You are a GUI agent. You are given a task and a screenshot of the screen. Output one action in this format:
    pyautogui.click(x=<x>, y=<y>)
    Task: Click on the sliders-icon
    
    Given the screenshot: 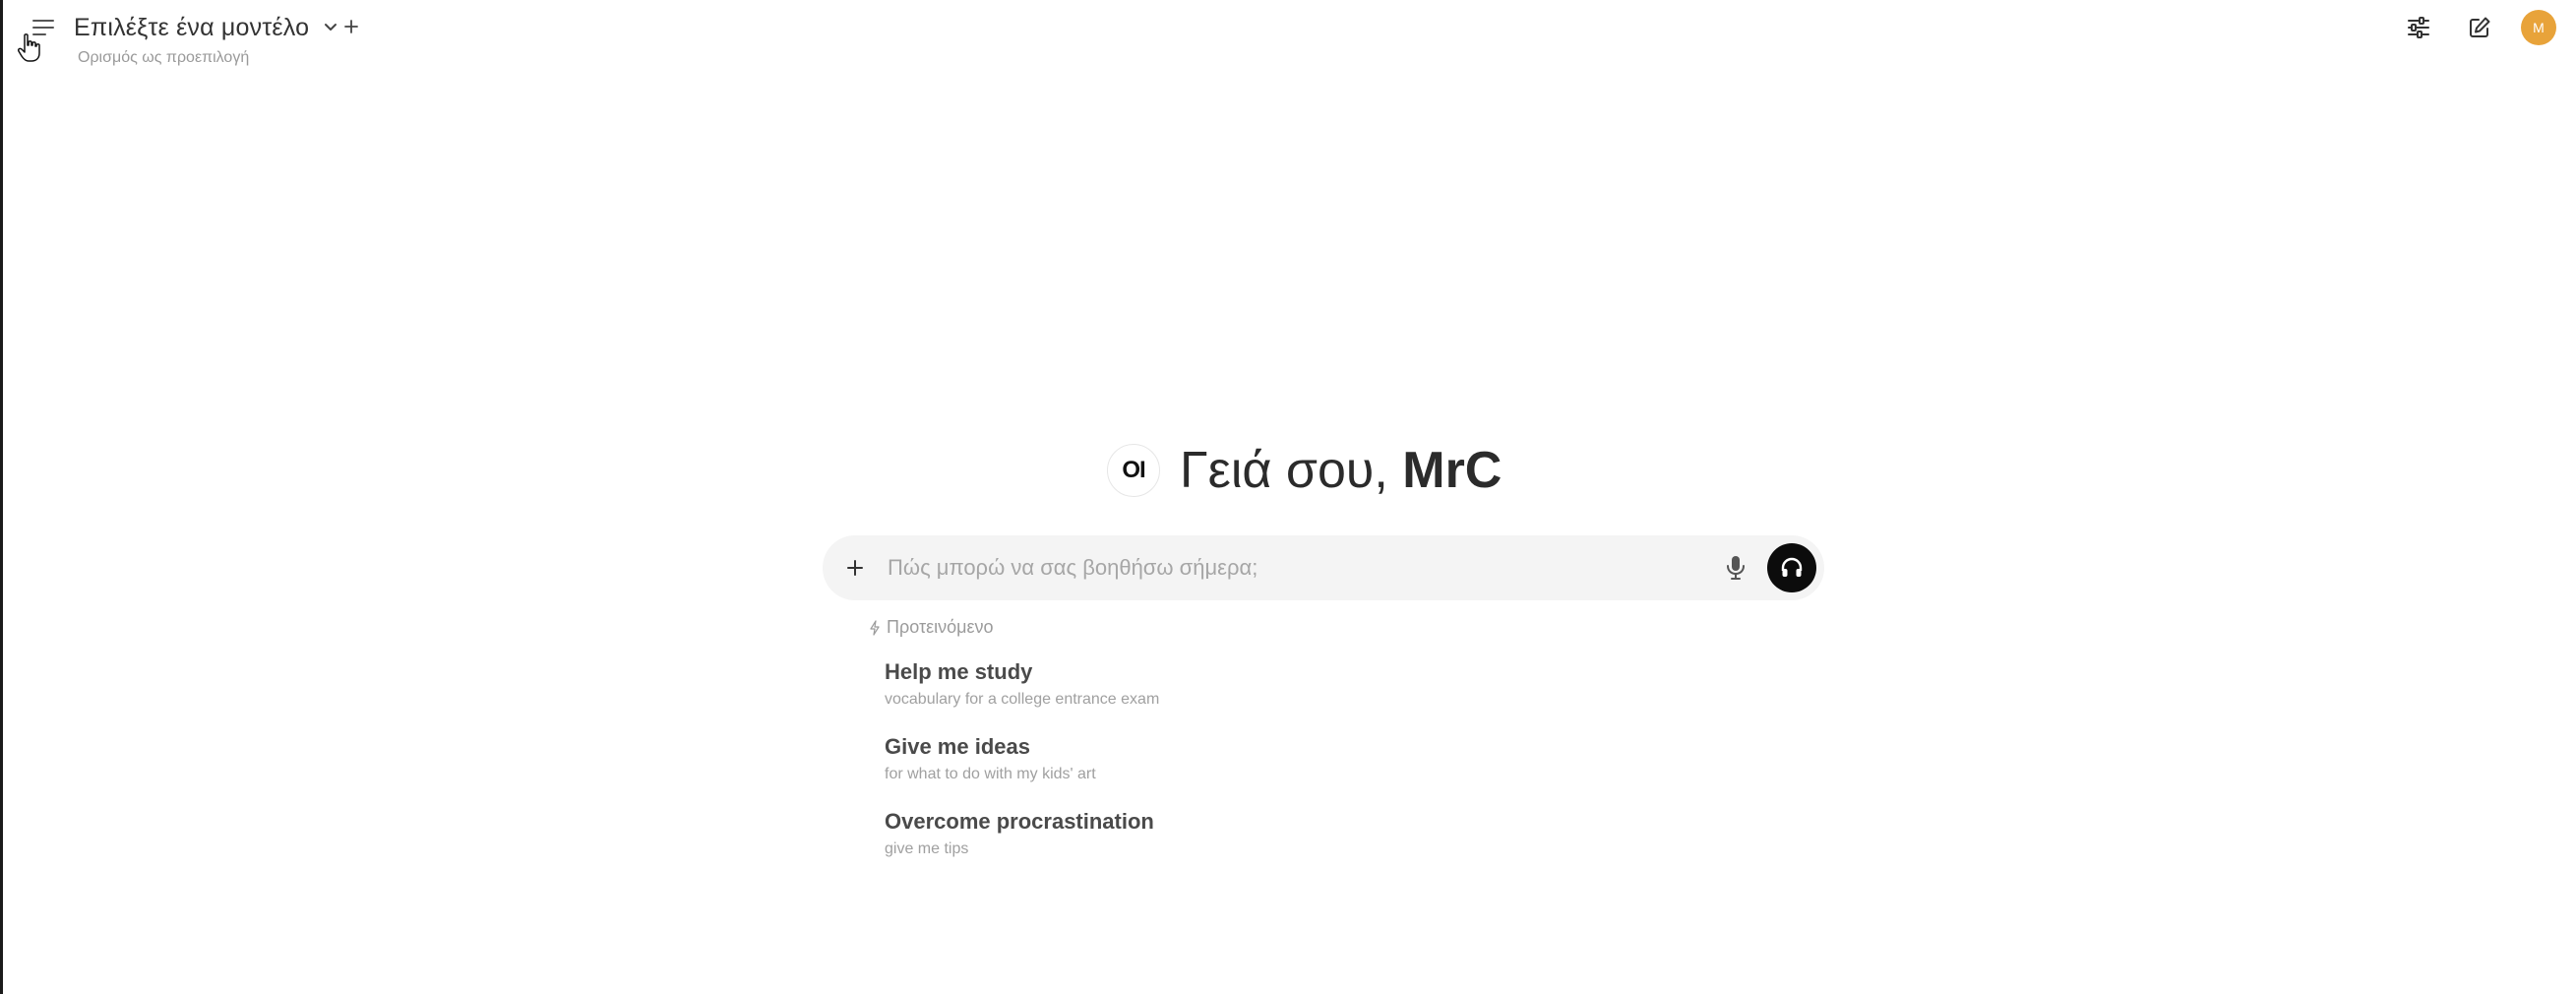 What is the action you would take?
    pyautogui.click(x=2418, y=28)
    